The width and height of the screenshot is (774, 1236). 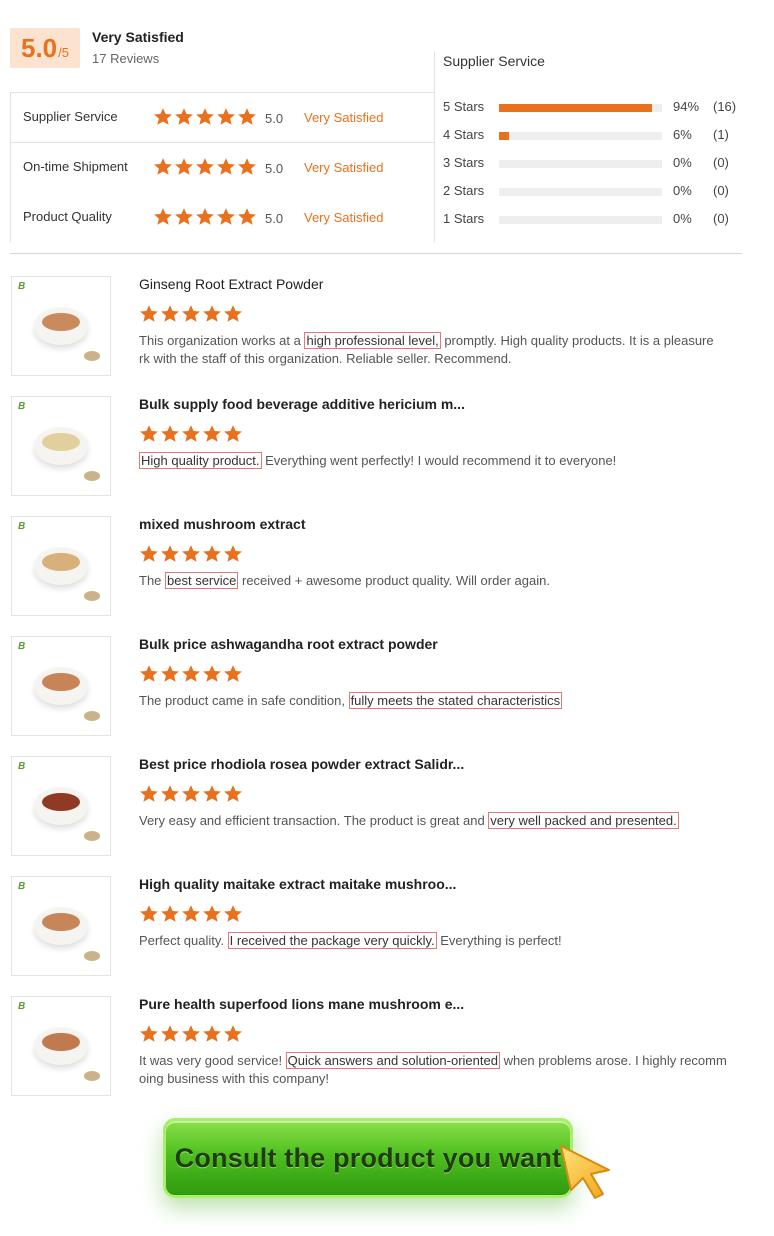 What do you see at coordinates (494, 61) in the screenshot?
I see `distribution-title: Supplier Service` at bounding box center [494, 61].